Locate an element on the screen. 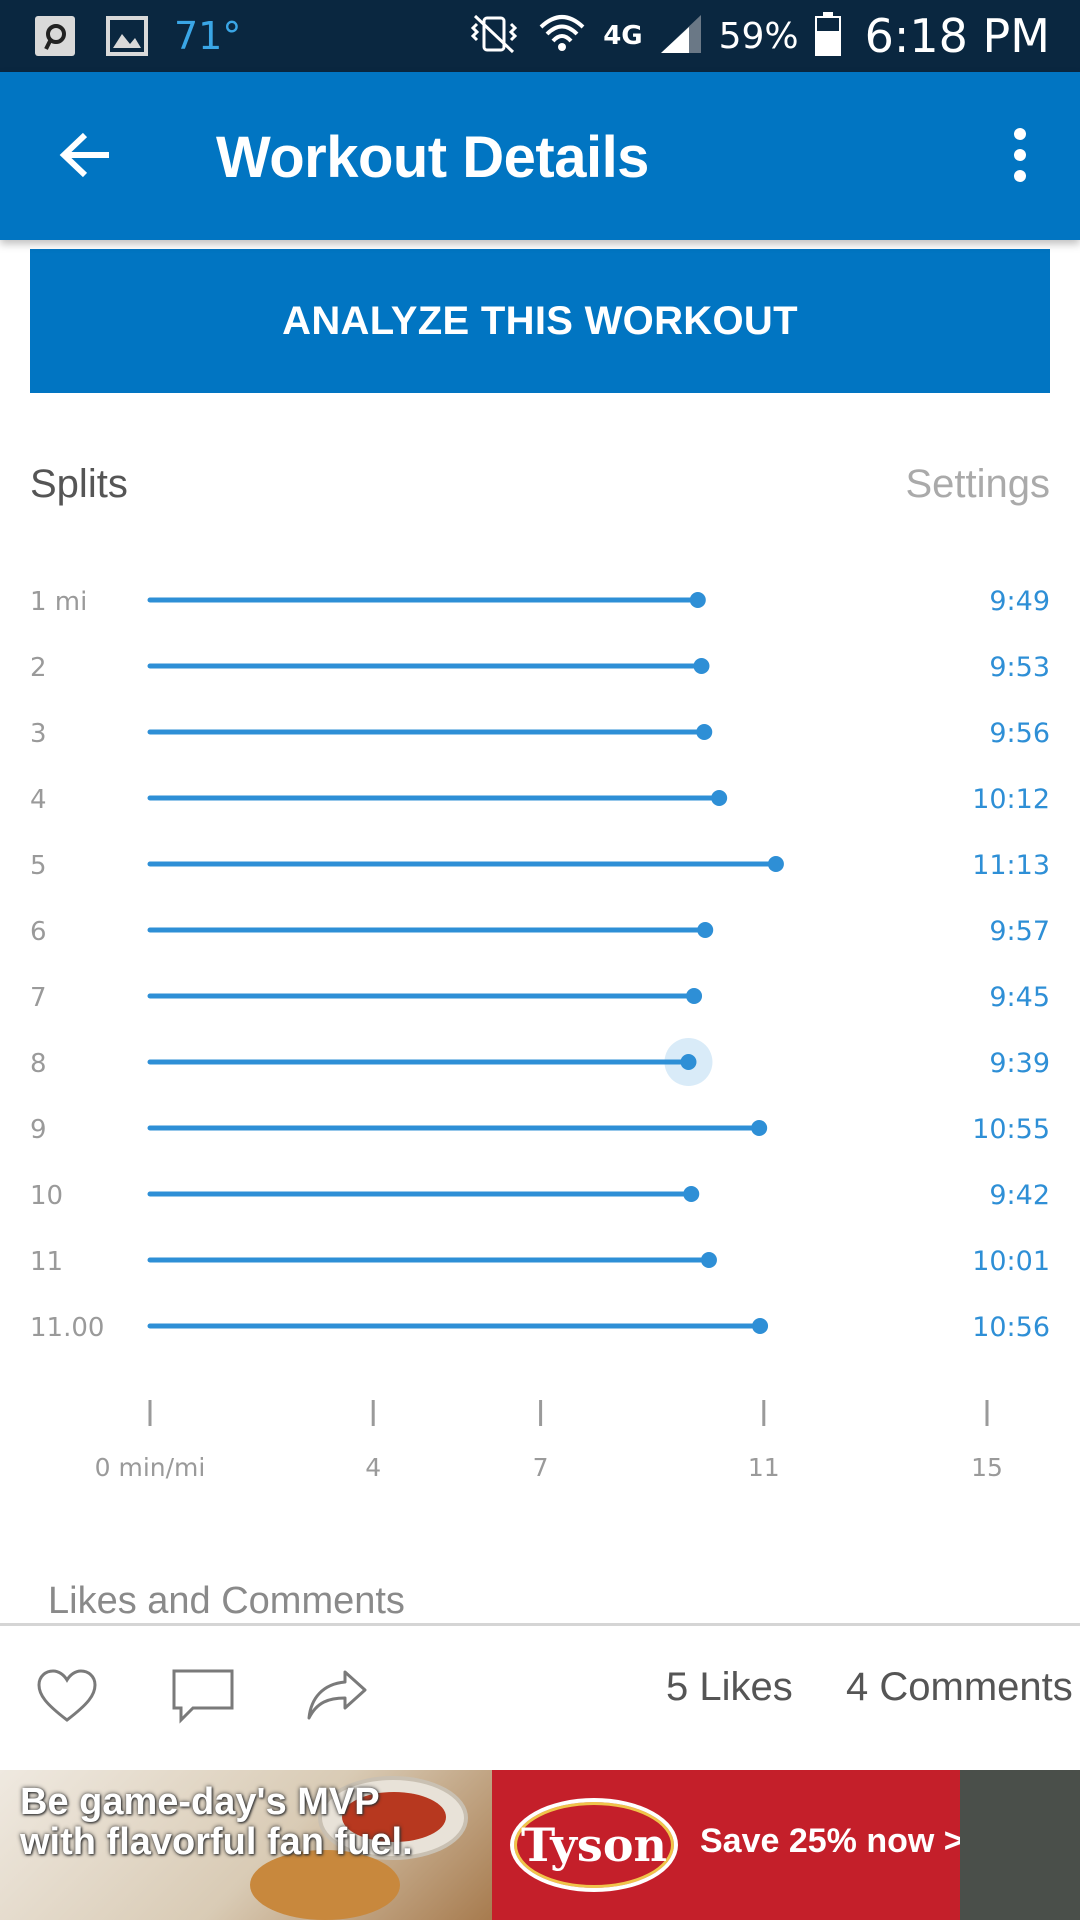  split-label: 11 is located at coordinates (46, 1262).